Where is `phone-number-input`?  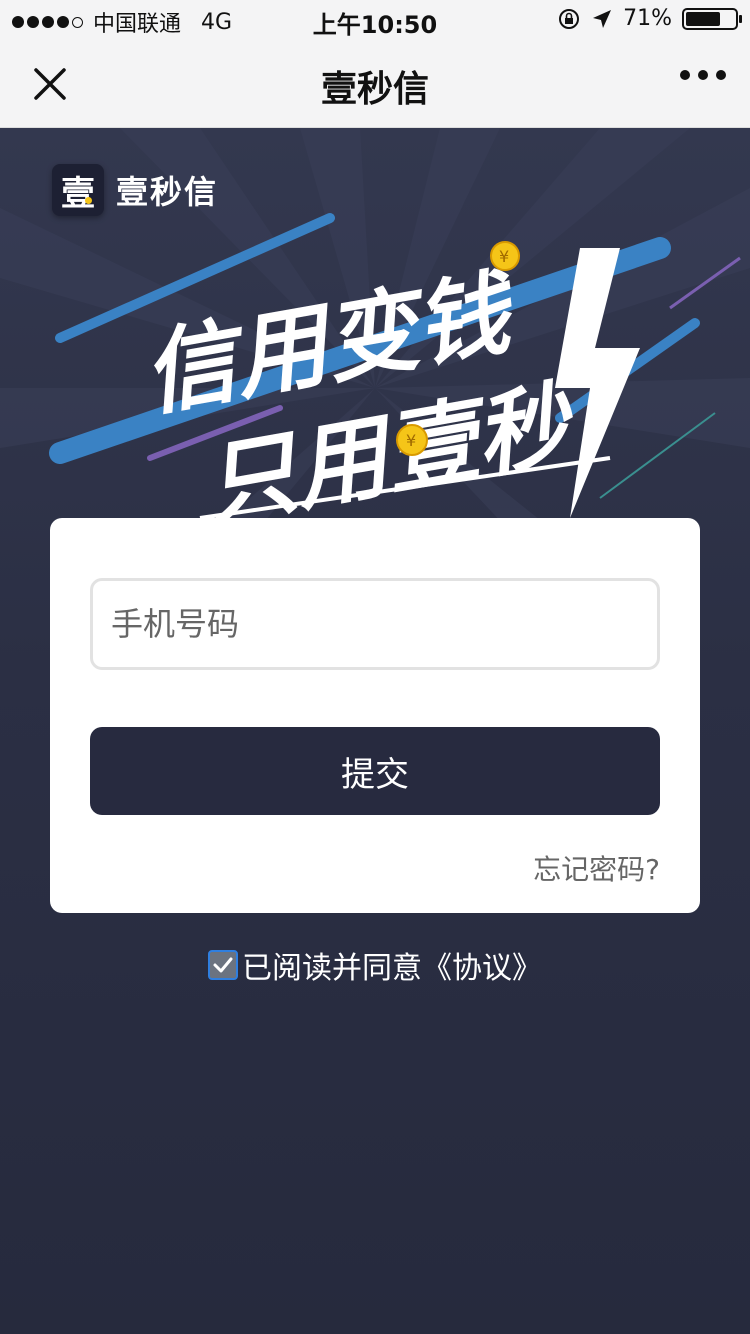
phone-number-input is located at coordinates (375, 624).